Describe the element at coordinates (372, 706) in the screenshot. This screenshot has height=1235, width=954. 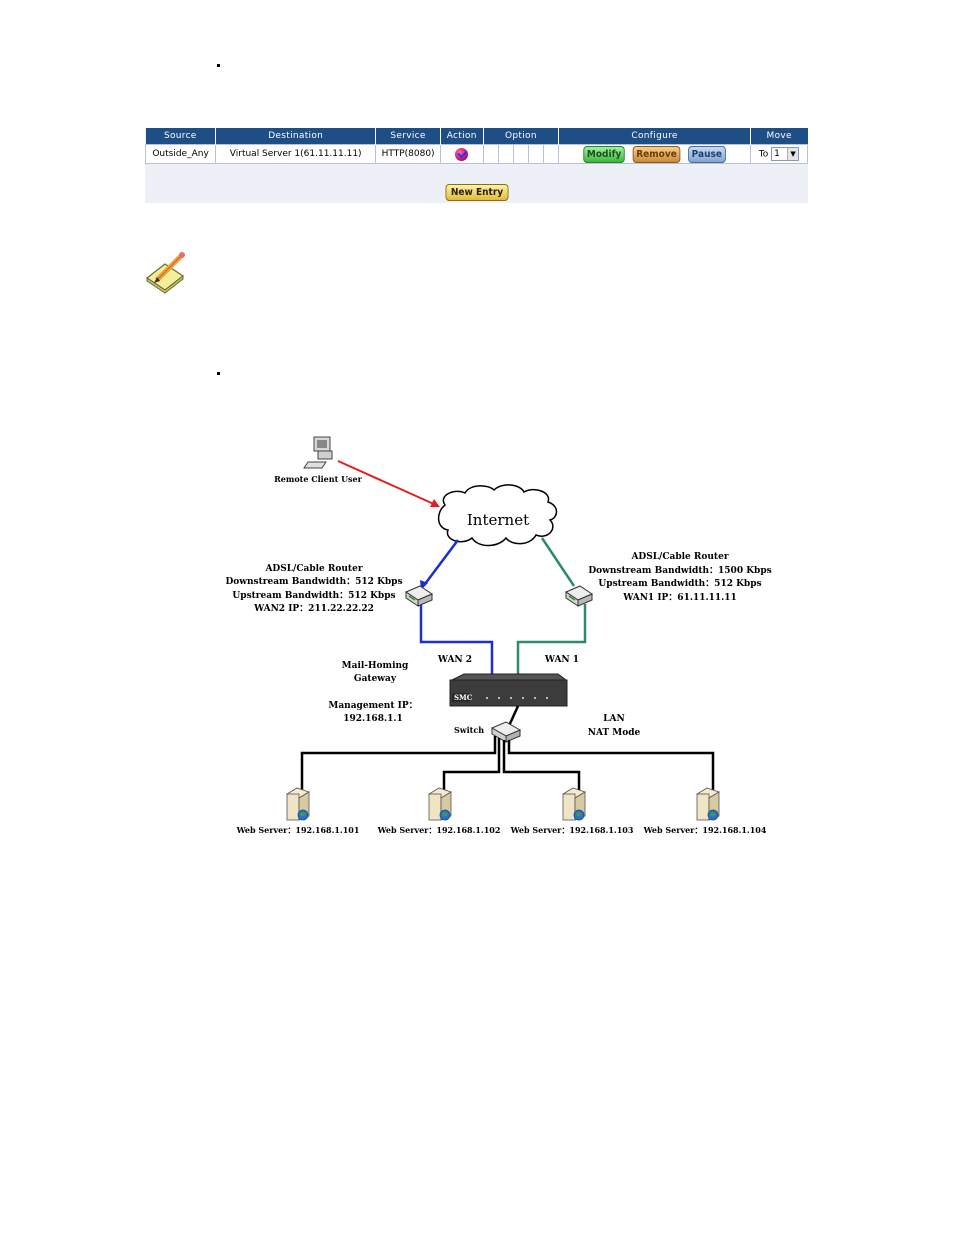
I see `management-ip-label: Management IP：` at that location.